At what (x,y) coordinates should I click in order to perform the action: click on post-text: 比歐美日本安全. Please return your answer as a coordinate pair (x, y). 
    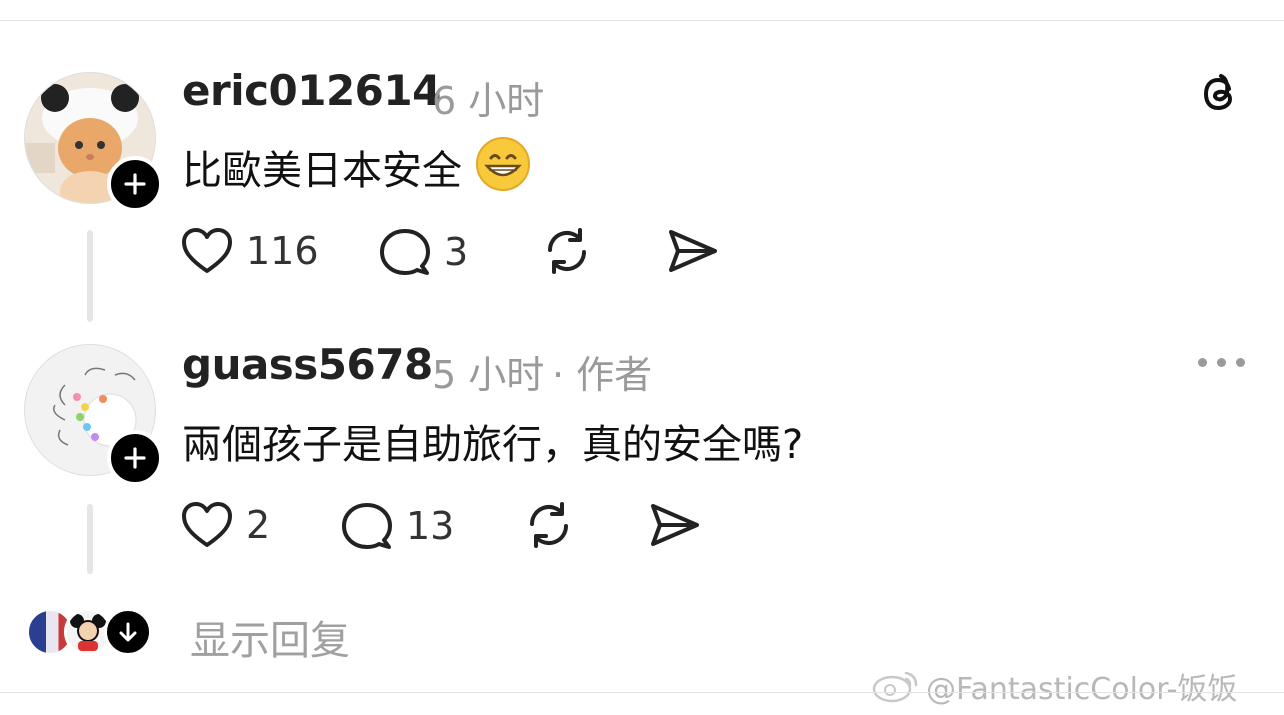
    Looking at the image, I should click on (356, 169).